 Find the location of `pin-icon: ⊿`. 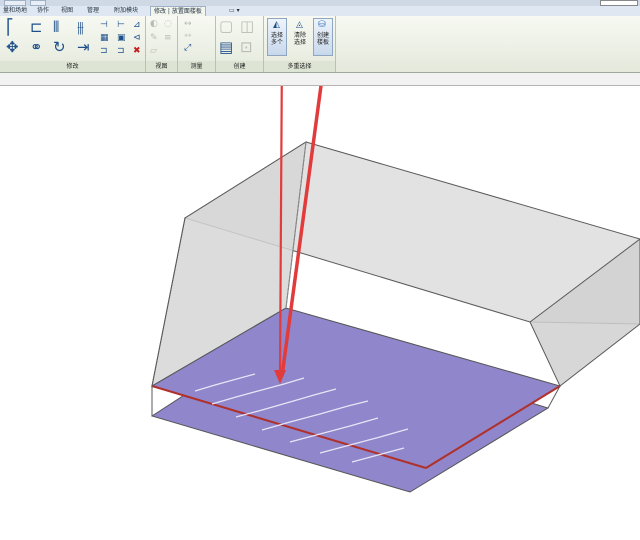

pin-icon: ⊿ is located at coordinates (137, 25).